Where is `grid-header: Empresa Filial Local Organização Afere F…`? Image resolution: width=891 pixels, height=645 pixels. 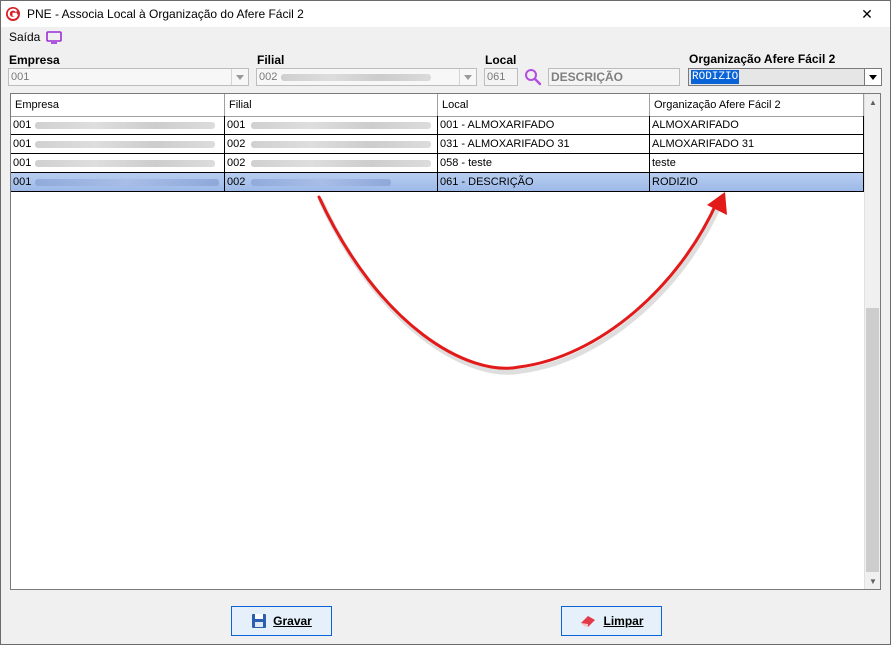 grid-header: Empresa Filial Local Organização Afere F… is located at coordinates (437, 105).